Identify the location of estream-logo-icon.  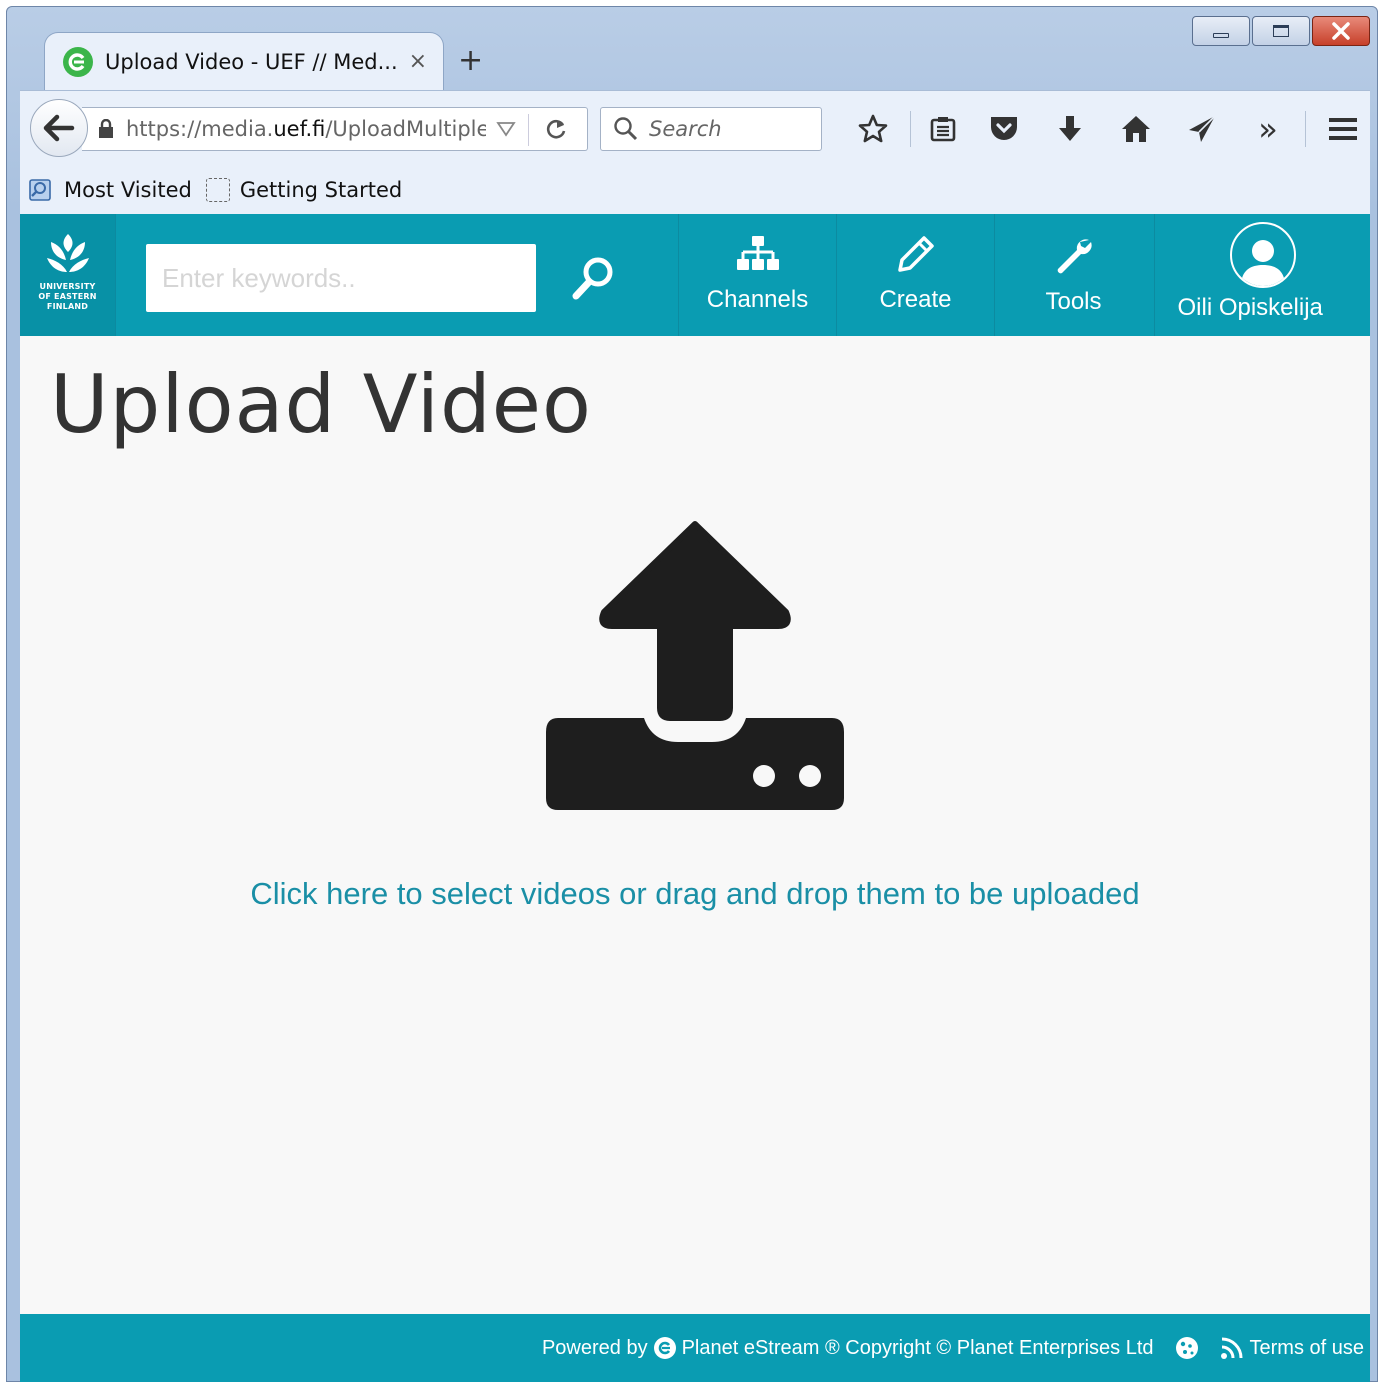
(664, 1348).